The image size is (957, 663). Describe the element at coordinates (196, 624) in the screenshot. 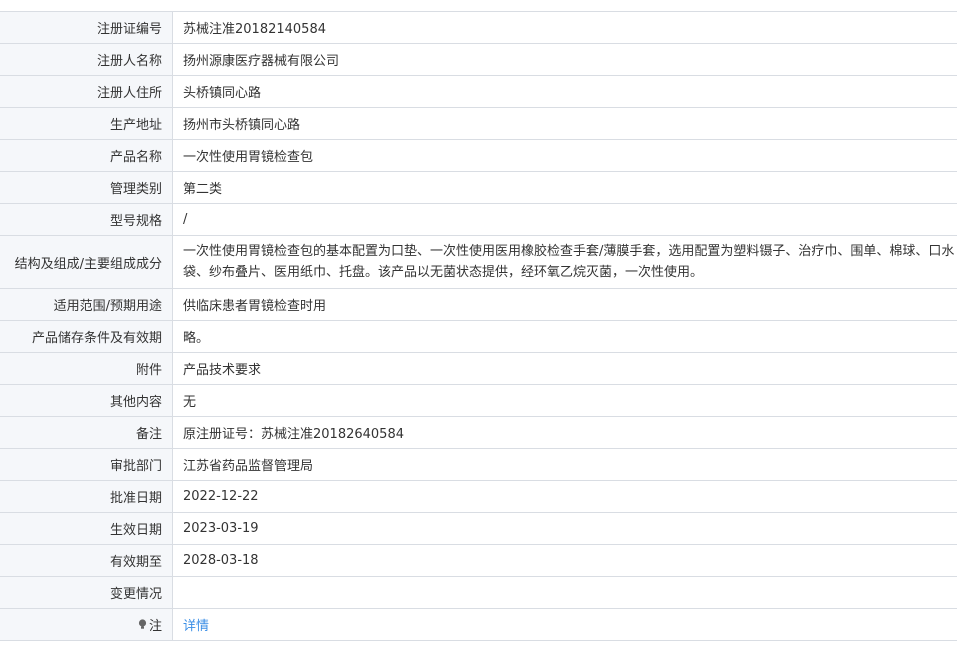

I see `details-link: 详情` at that location.